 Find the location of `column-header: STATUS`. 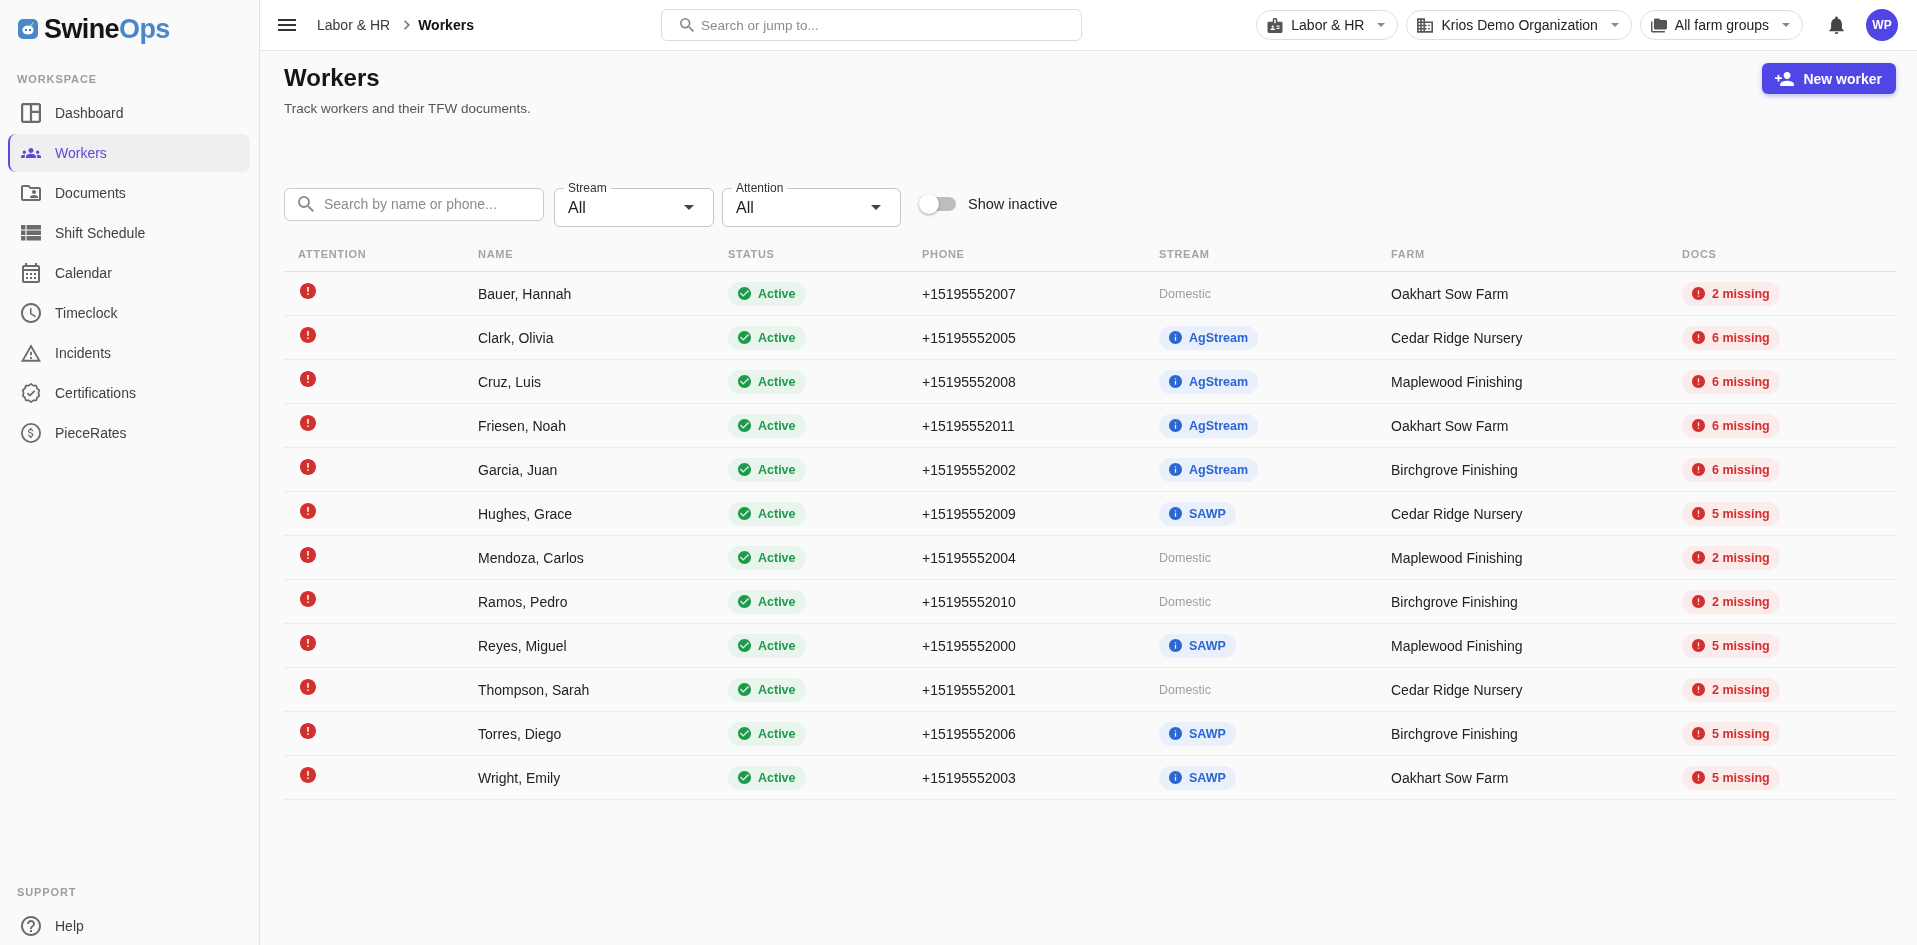

column-header: STATUS is located at coordinates (751, 253).